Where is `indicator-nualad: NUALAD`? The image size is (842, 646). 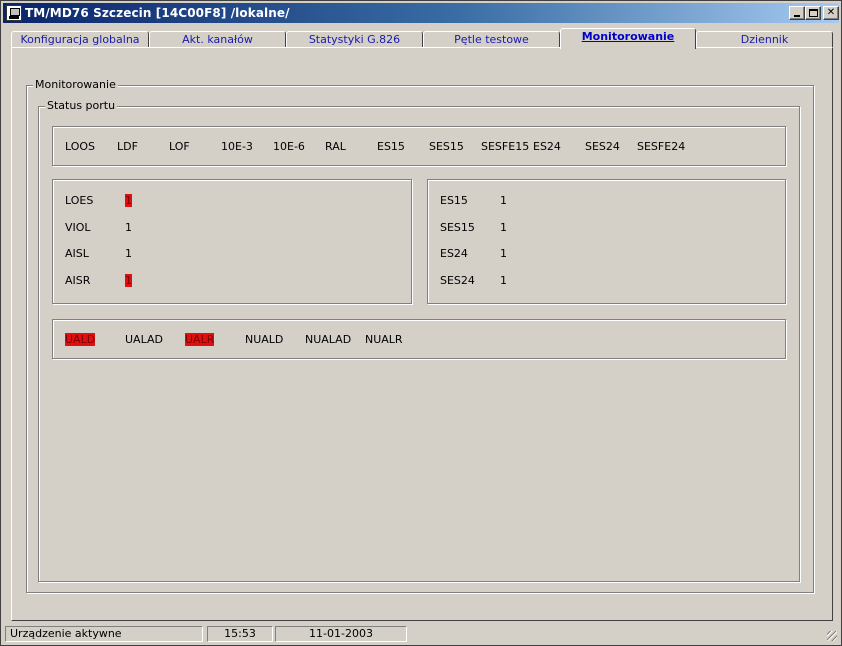
indicator-nualad: NUALAD is located at coordinates (328, 339).